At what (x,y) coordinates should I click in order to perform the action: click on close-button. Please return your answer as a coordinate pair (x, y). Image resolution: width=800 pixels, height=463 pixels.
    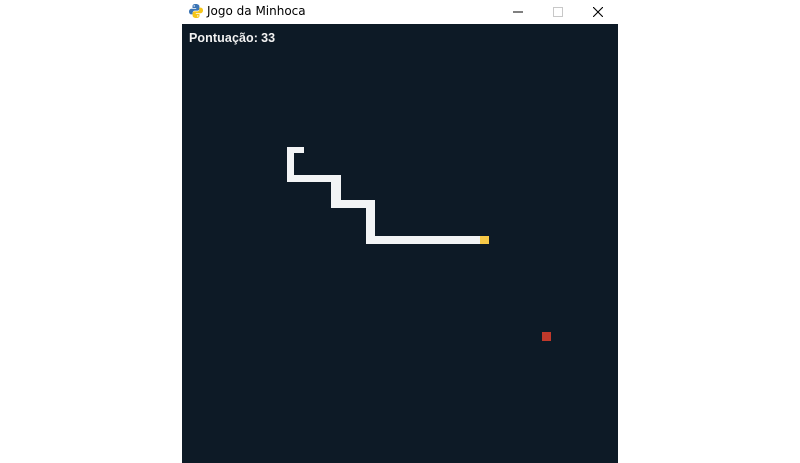
    Looking at the image, I should click on (598, 12).